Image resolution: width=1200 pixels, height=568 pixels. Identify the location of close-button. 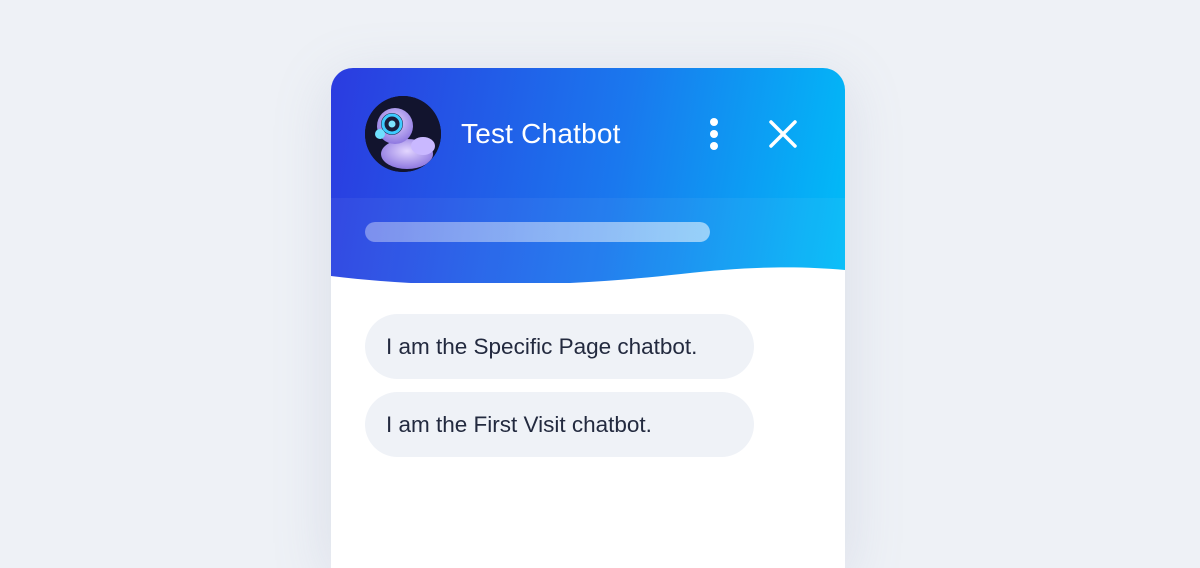
(783, 134).